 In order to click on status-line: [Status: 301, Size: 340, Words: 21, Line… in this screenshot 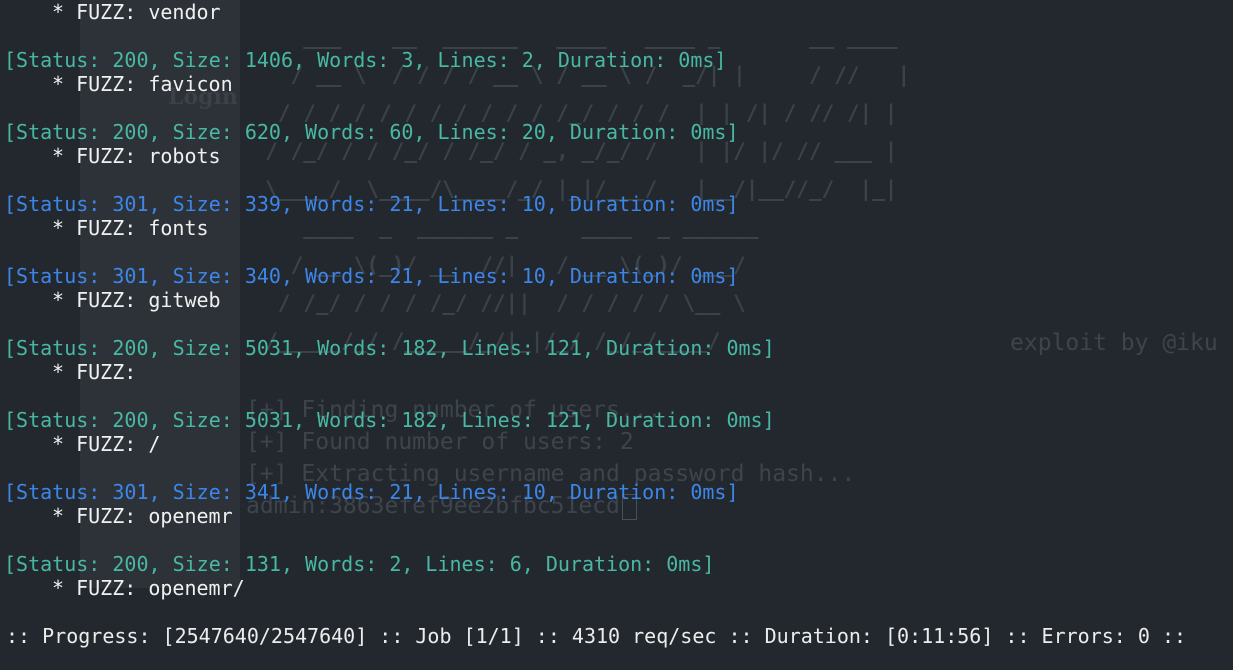, I will do `click(371, 276)`.